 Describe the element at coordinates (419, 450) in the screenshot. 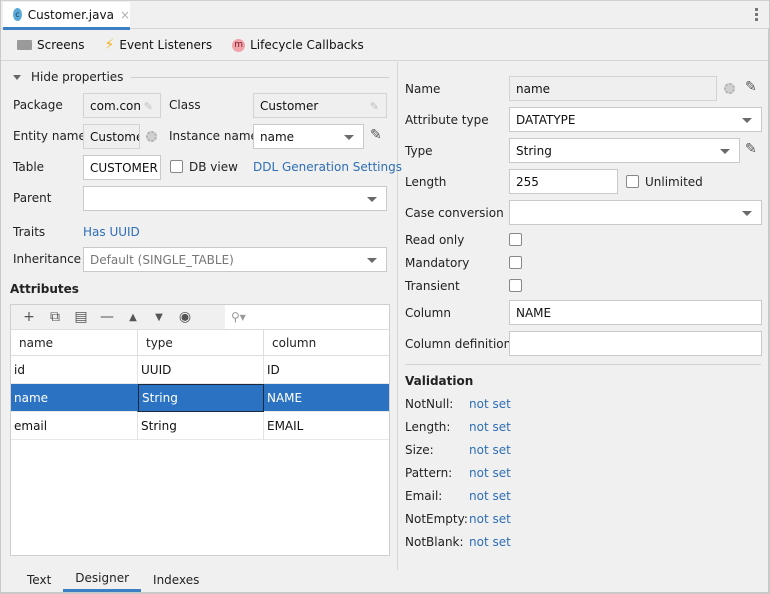

I see `validation-size-label: Size:` at that location.